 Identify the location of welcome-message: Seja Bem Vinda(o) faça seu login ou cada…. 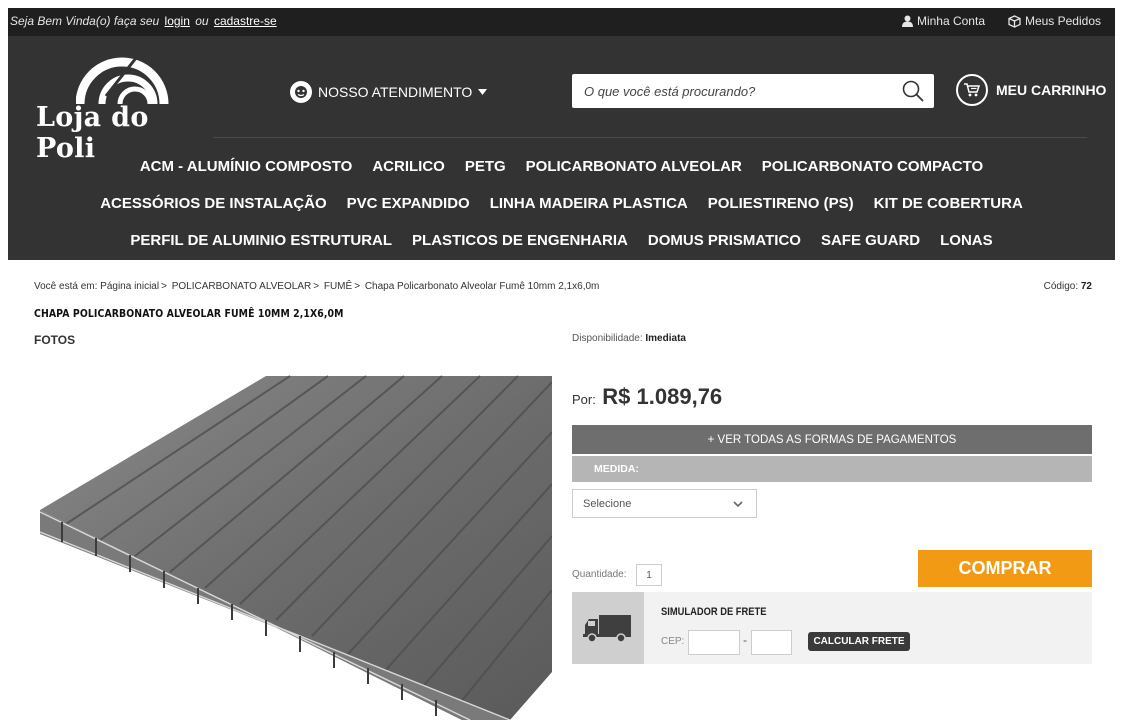
(144, 21).